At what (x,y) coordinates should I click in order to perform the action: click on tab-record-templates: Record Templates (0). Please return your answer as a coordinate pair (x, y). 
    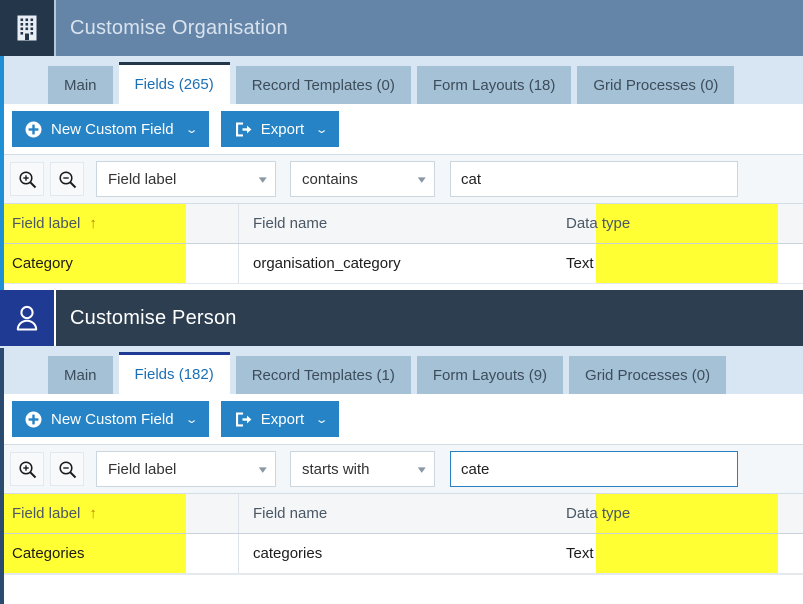
    Looking at the image, I should click on (323, 85).